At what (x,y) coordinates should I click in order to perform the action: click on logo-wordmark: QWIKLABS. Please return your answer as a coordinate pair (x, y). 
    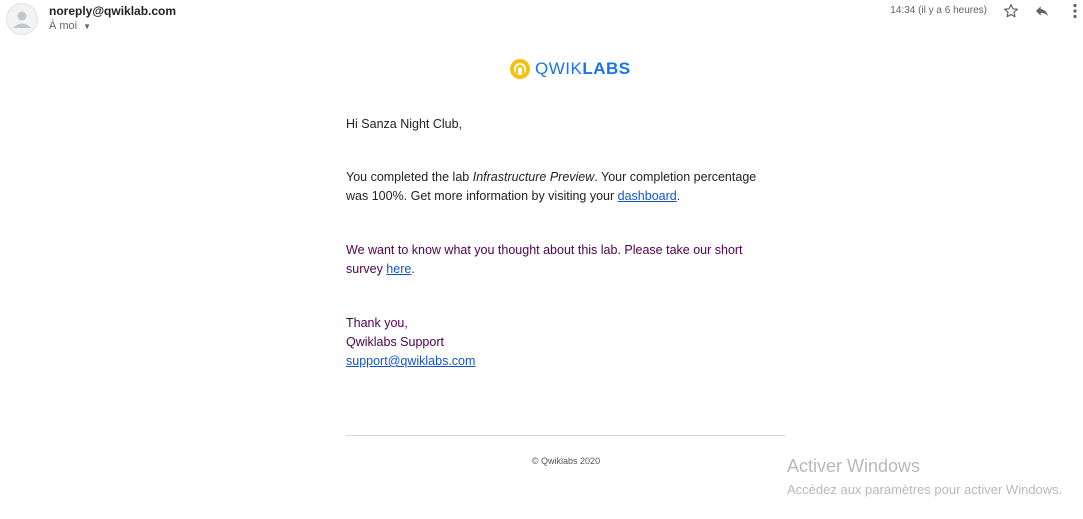
    Looking at the image, I should click on (583, 69).